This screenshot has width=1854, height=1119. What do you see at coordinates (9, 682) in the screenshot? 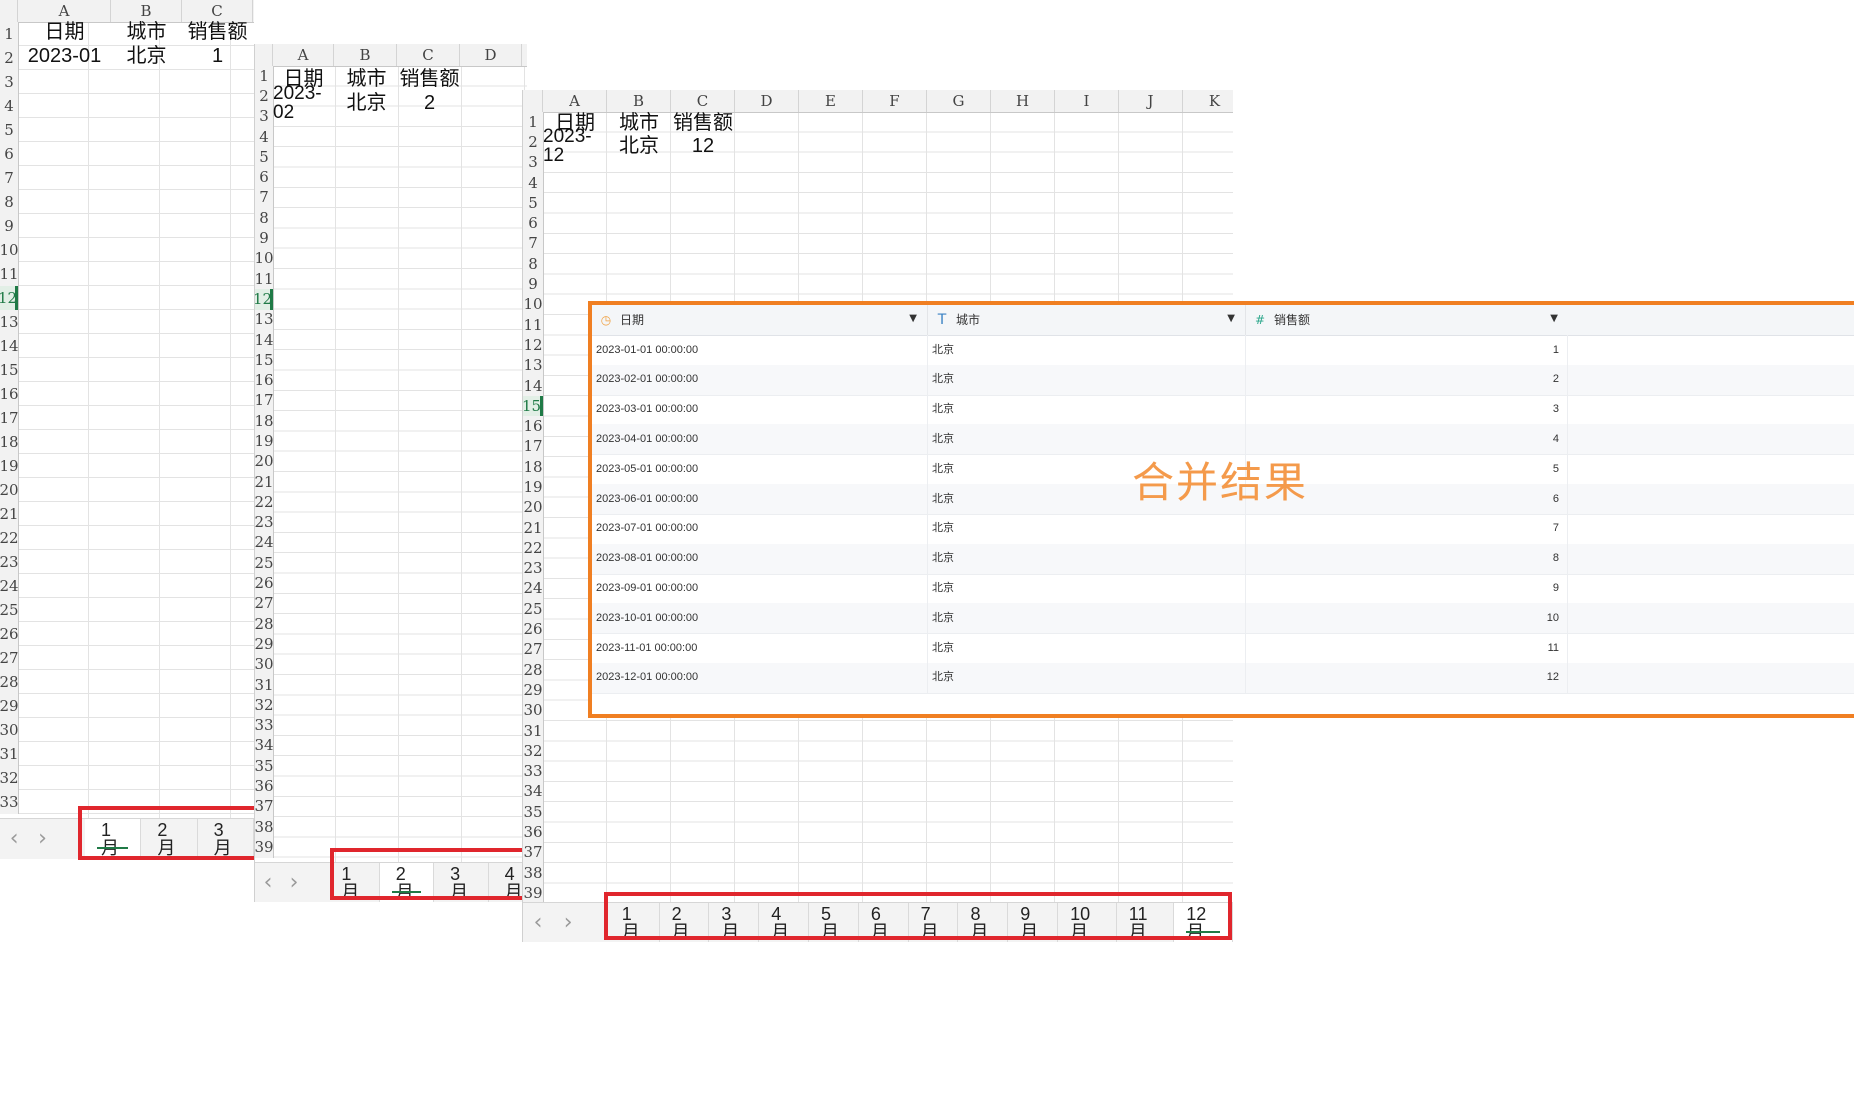
I see `row-header: 28` at bounding box center [9, 682].